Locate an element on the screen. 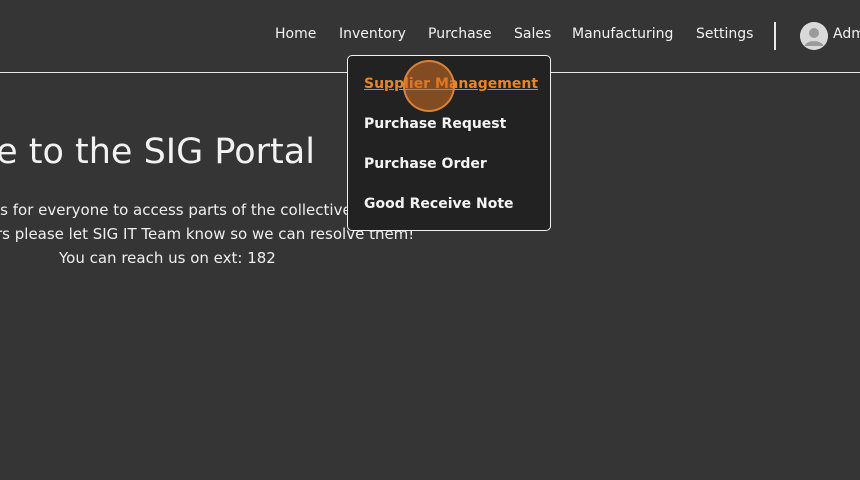  nav-inventory: Inventory is located at coordinates (372, 34).